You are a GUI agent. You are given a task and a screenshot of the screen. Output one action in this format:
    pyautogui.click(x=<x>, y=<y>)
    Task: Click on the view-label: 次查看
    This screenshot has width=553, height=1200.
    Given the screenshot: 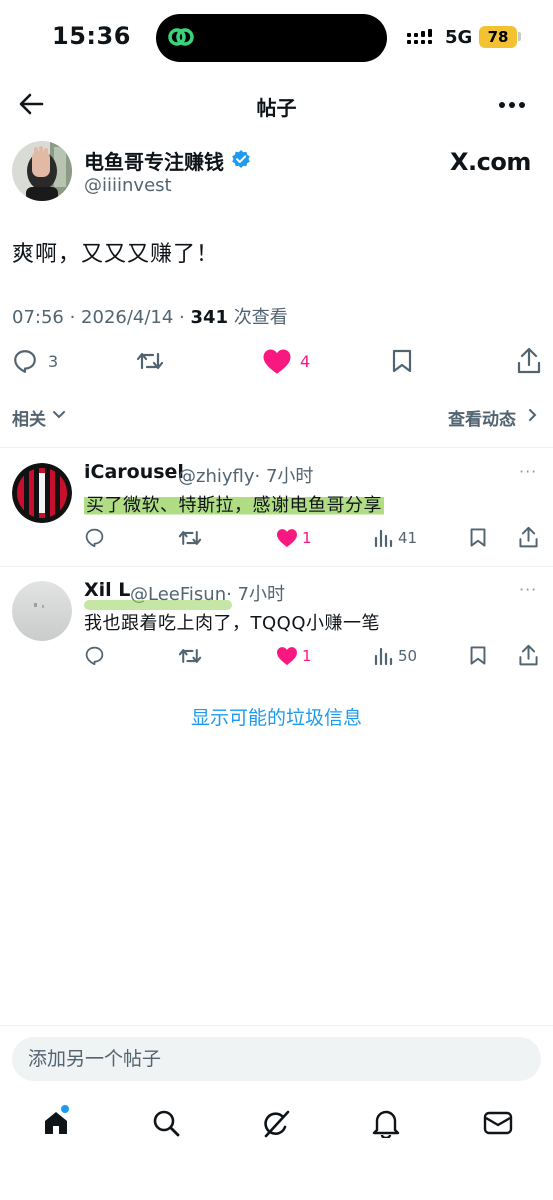 What is the action you would take?
    pyautogui.click(x=258, y=317)
    